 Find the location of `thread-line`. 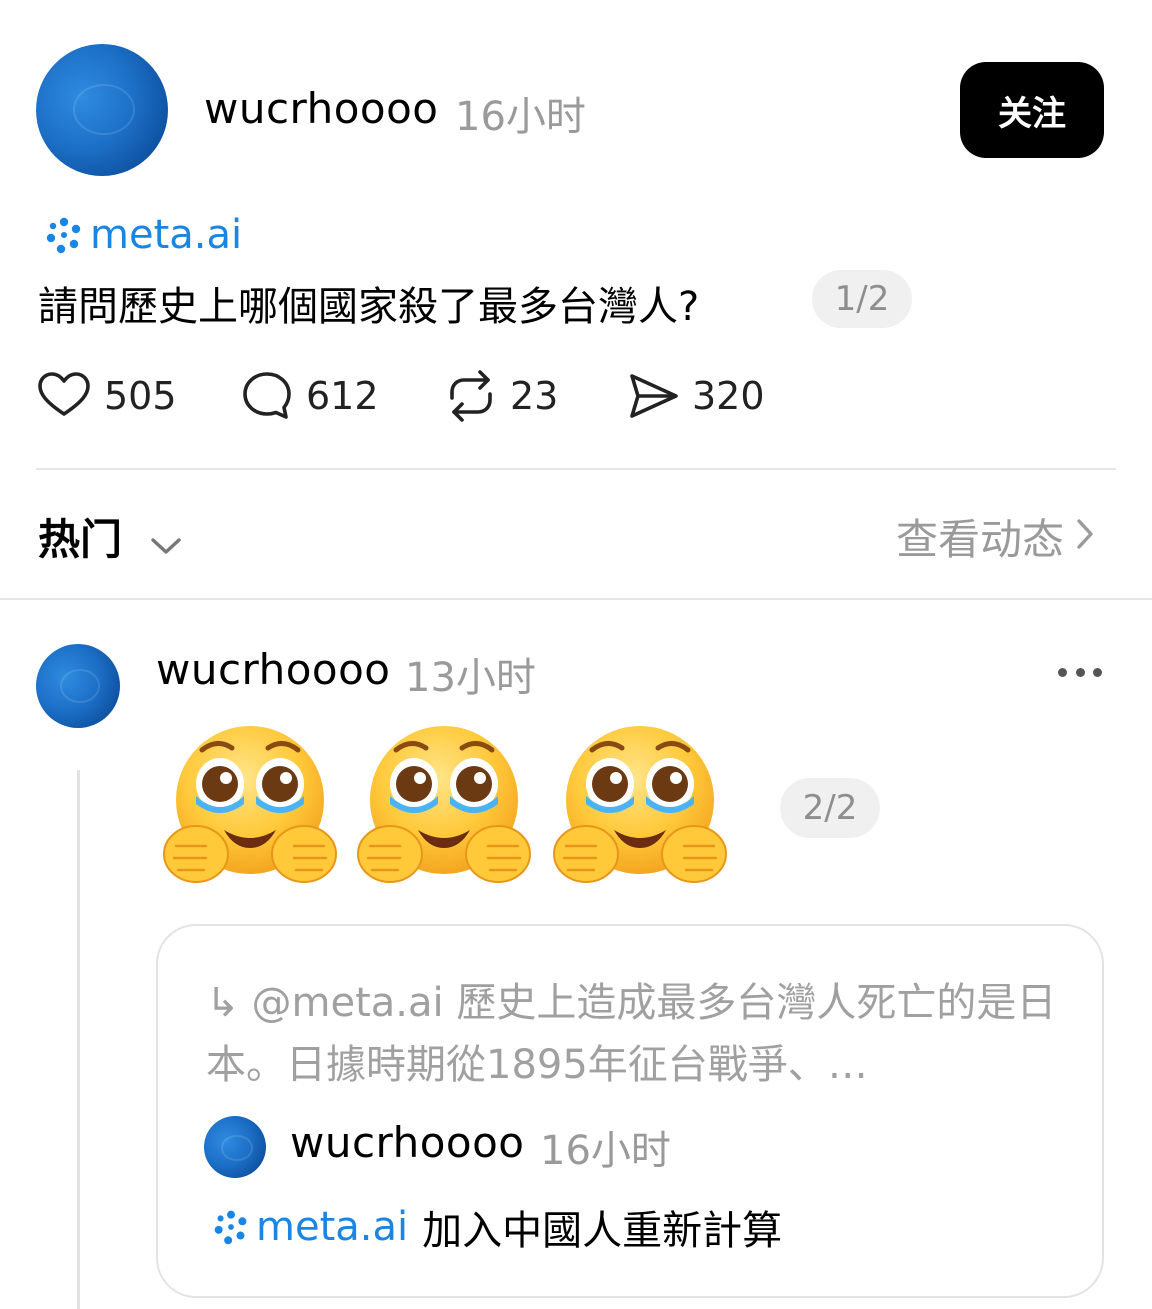

thread-line is located at coordinates (78, 1039).